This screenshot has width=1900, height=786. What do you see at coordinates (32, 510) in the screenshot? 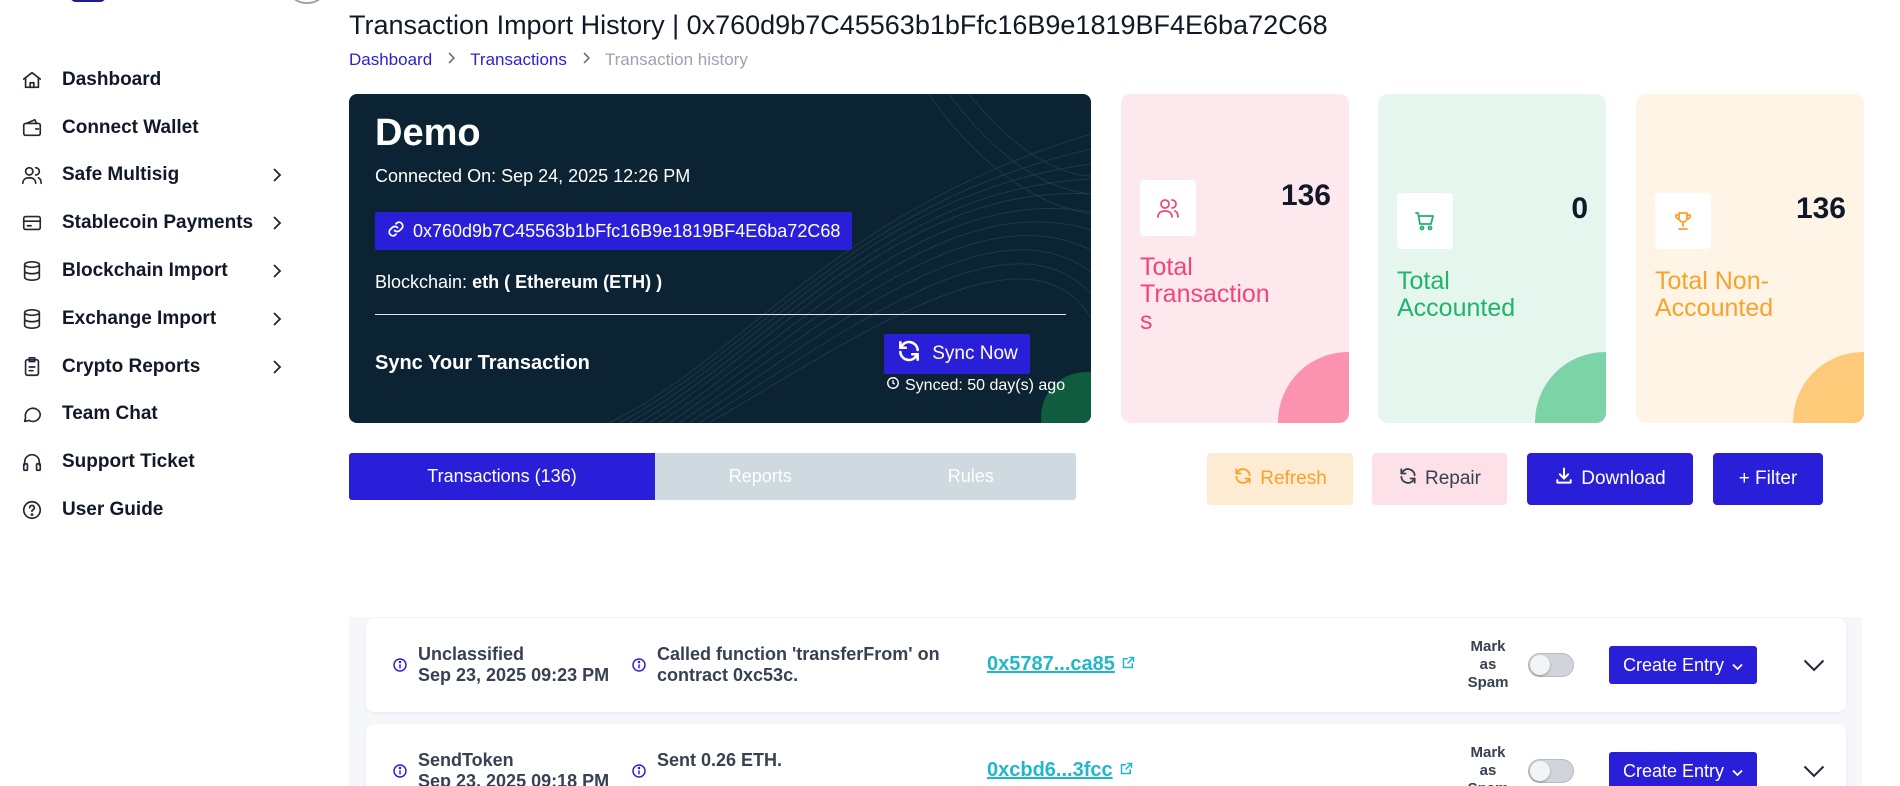
I see `question-icon` at bounding box center [32, 510].